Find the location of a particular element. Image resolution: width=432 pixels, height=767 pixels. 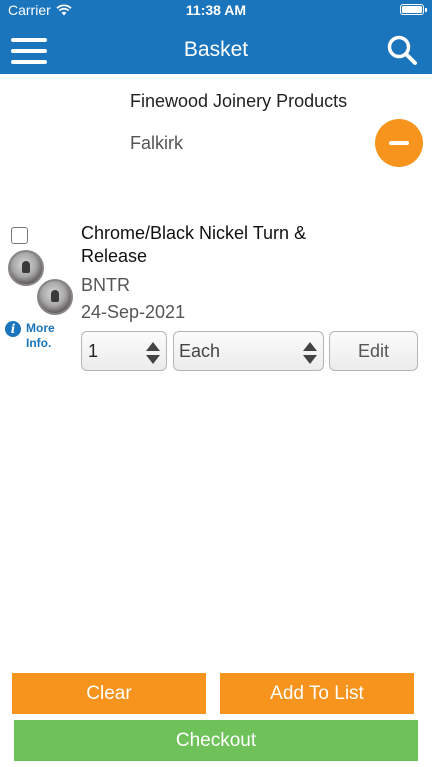

edit-button: Edit is located at coordinates (373, 351).